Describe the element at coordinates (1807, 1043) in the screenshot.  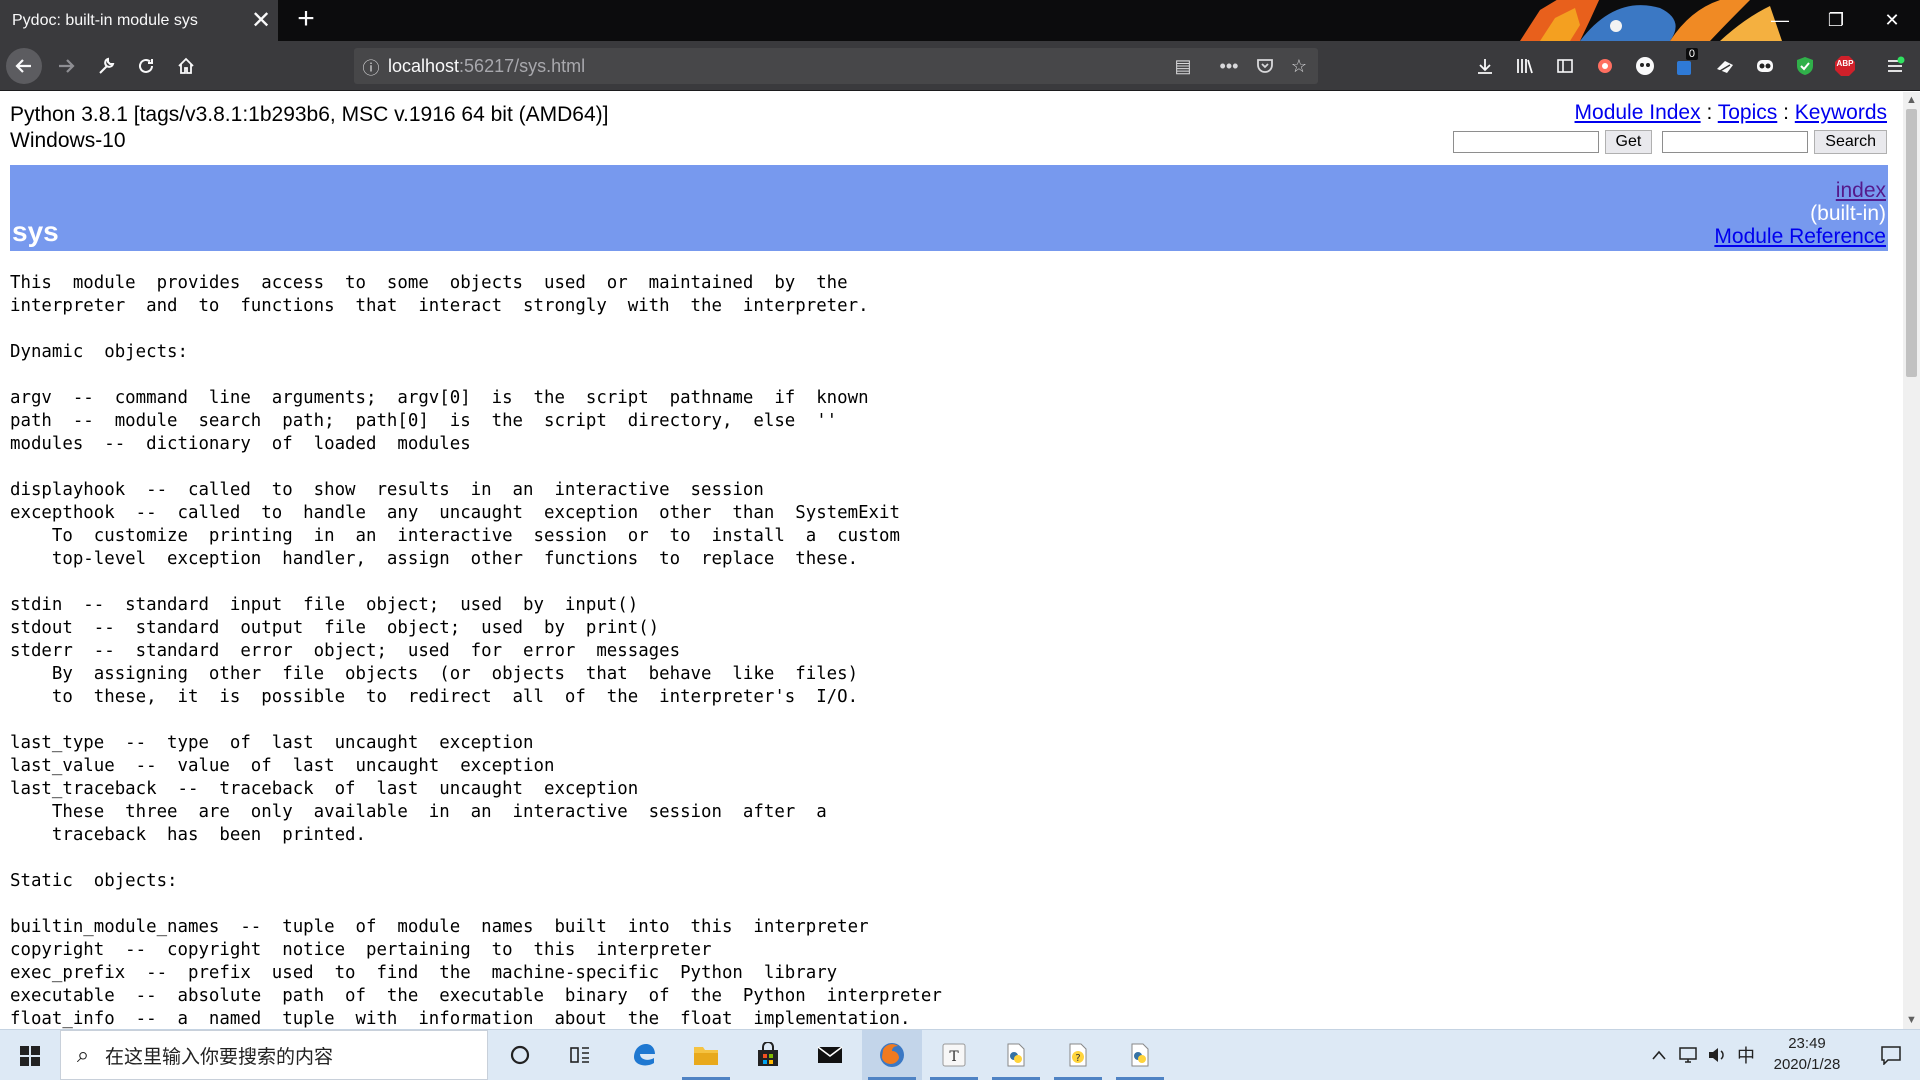
I see `clock-time: 23:49` at that location.